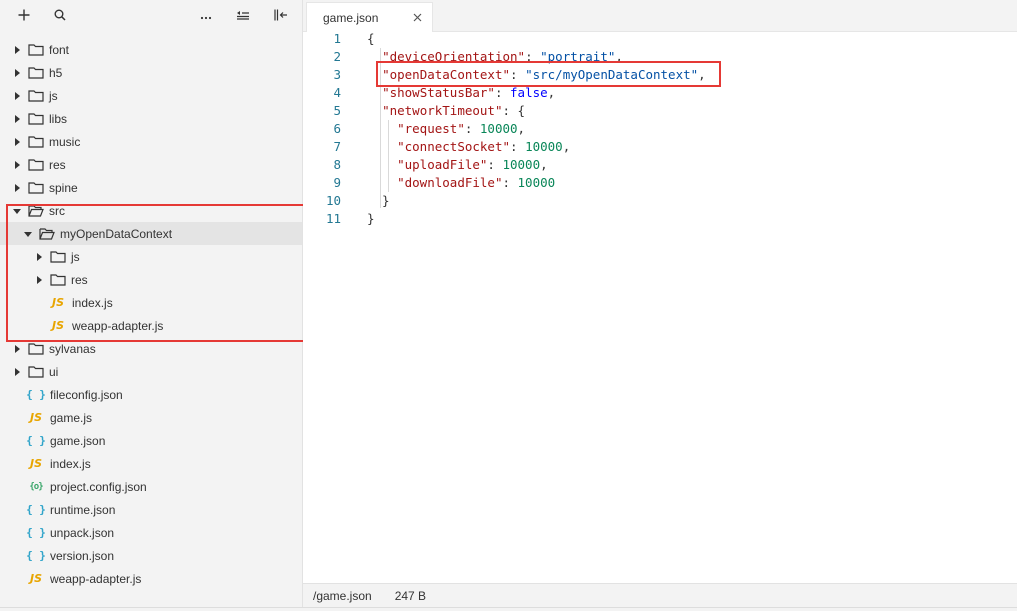 This screenshot has height=611, width=1017. What do you see at coordinates (660, 111) in the screenshot?
I see `code-line: 5 "networkTimeout": {` at bounding box center [660, 111].